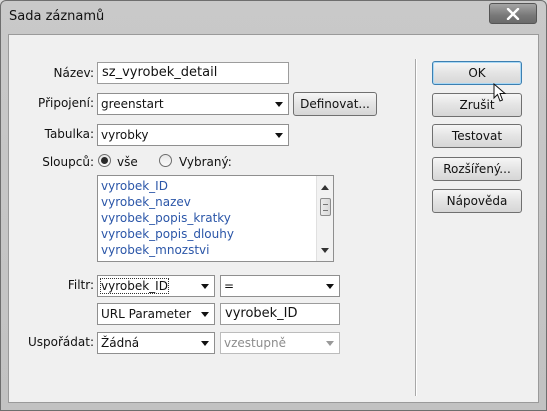 The image size is (547, 411). Describe the element at coordinates (229, 286) in the screenshot. I see `filter-operator-value: =` at that location.